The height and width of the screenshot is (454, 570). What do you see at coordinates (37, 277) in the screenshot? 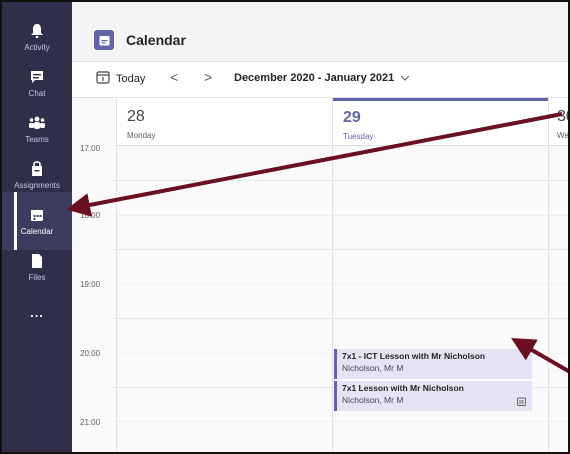
I see `rail-label: Files` at bounding box center [37, 277].